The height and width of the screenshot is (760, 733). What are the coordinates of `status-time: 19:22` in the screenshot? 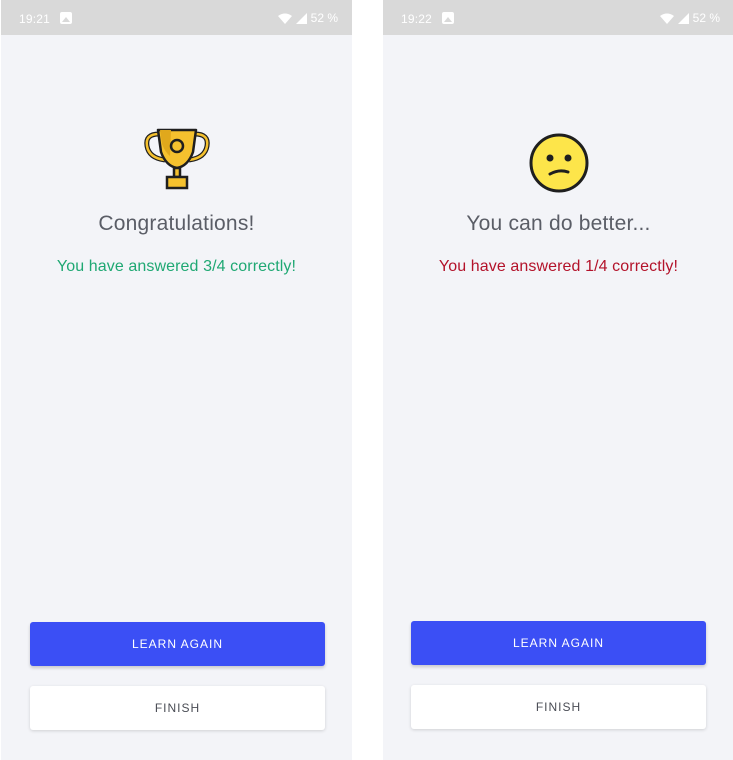 It's located at (417, 19).